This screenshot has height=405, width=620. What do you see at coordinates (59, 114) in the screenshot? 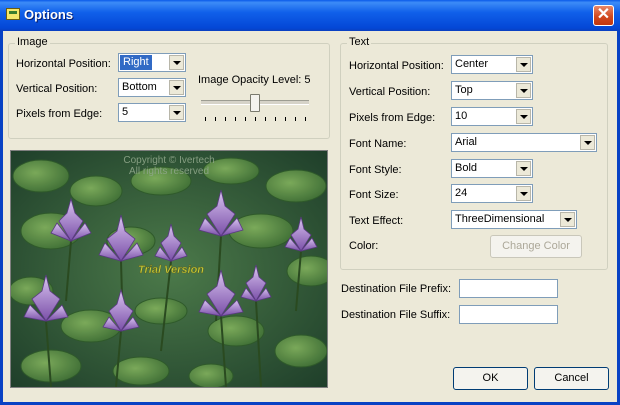
I see `image-pixels-from-edge-label: Pixels from Edge:` at bounding box center [59, 114].